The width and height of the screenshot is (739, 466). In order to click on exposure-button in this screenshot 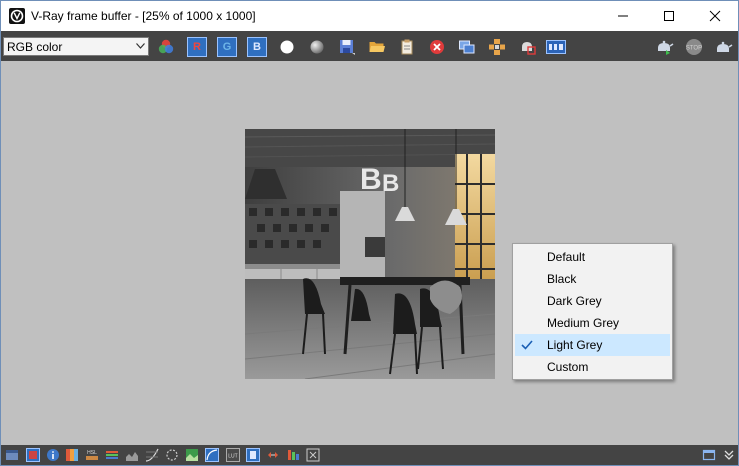, I will do `click(172, 455)`.